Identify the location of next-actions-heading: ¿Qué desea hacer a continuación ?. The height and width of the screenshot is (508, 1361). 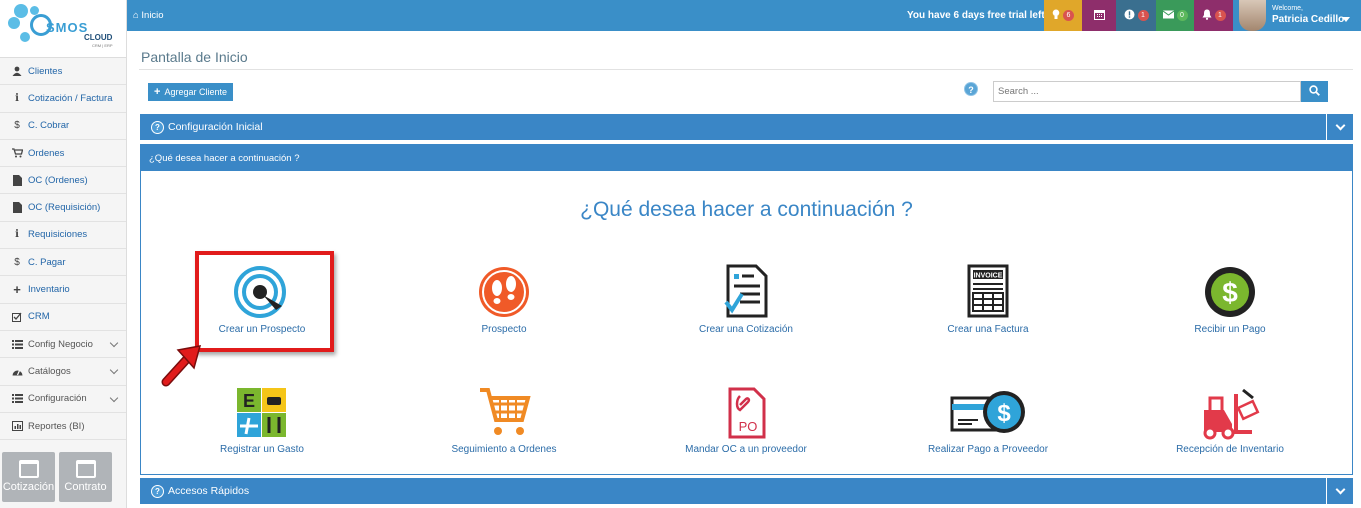
(746, 209).